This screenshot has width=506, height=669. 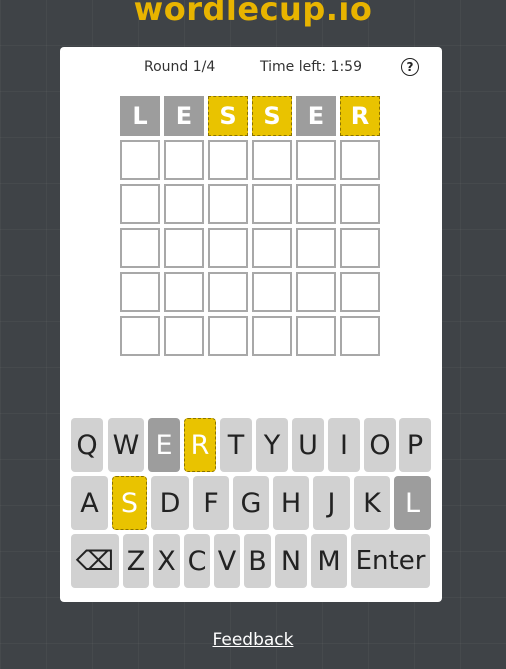 I want to click on key-a: A, so click(x=89, y=503).